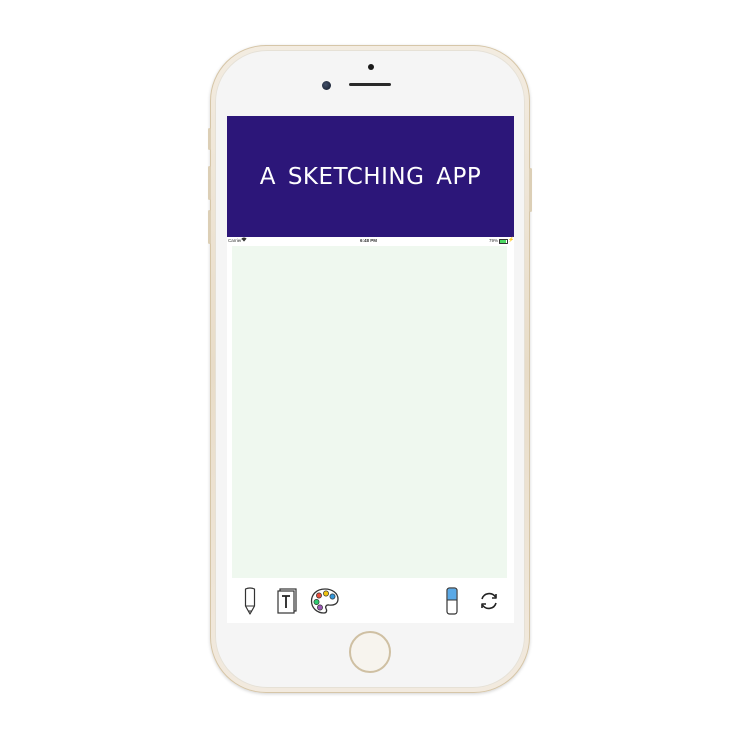 The width and height of the screenshot is (740, 740). I want to click on palette-icon, so click(324, 601).